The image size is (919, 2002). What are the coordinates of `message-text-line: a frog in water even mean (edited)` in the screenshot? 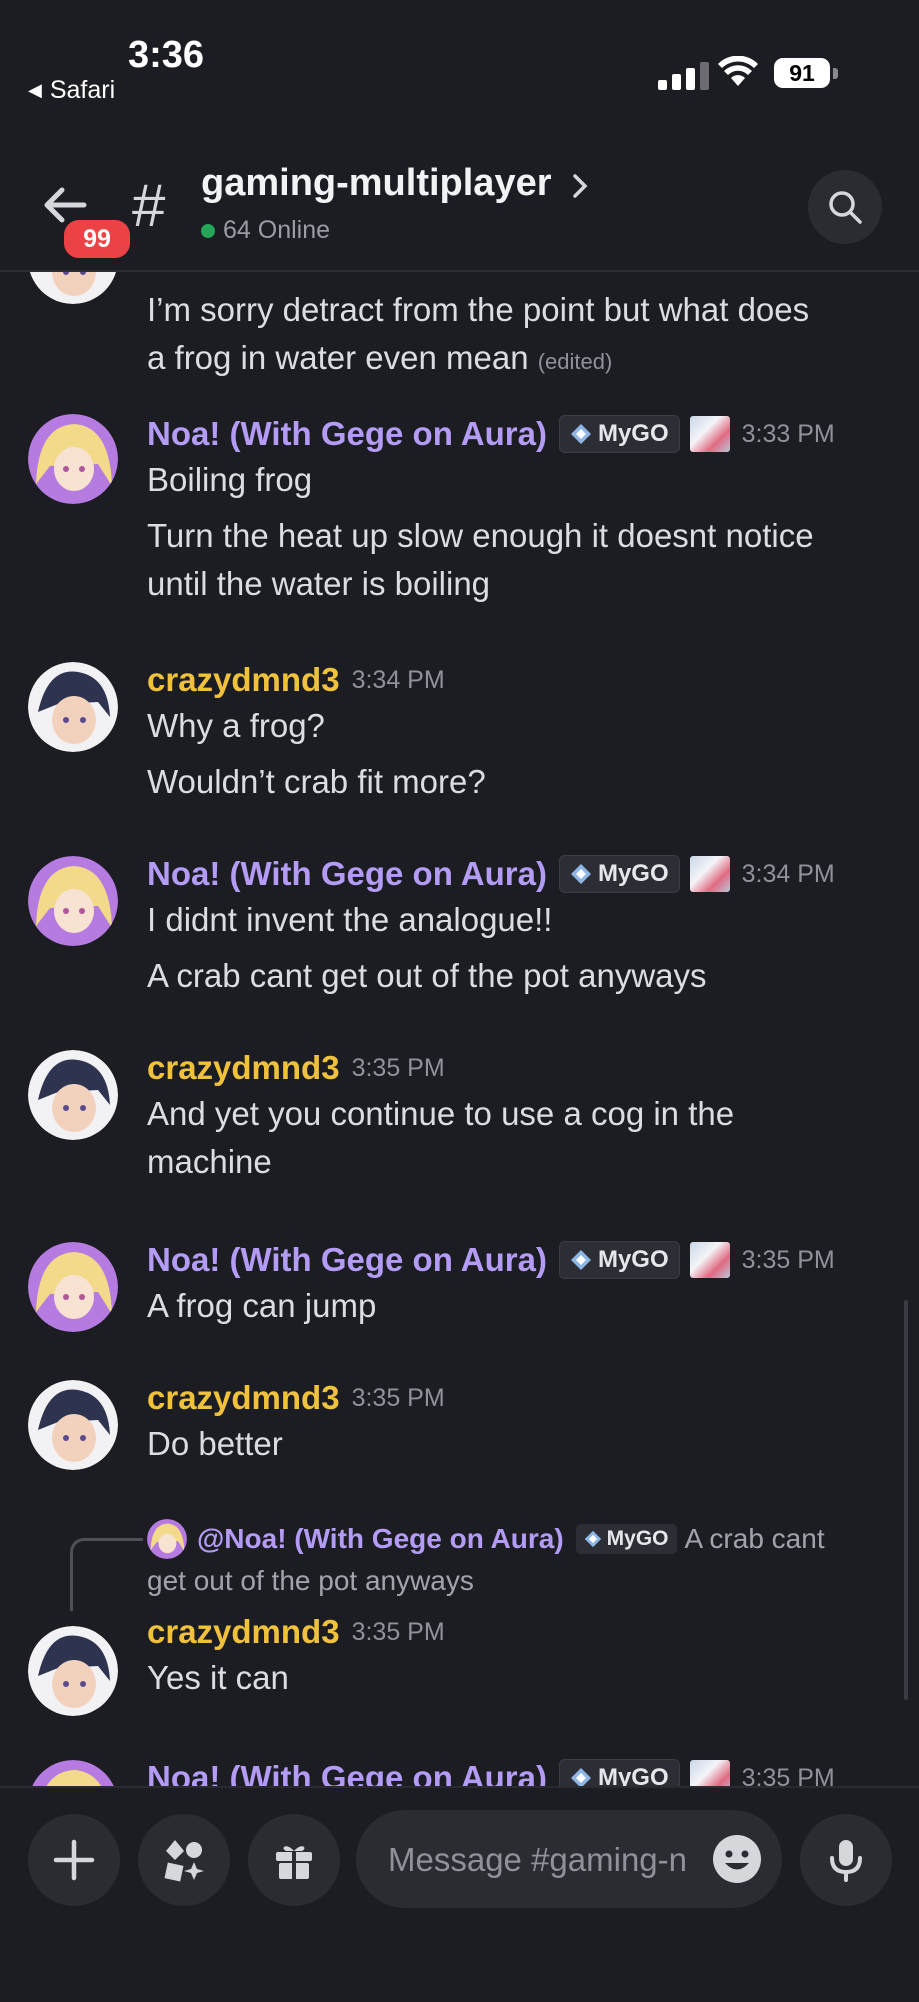 It's located at (517, 360).